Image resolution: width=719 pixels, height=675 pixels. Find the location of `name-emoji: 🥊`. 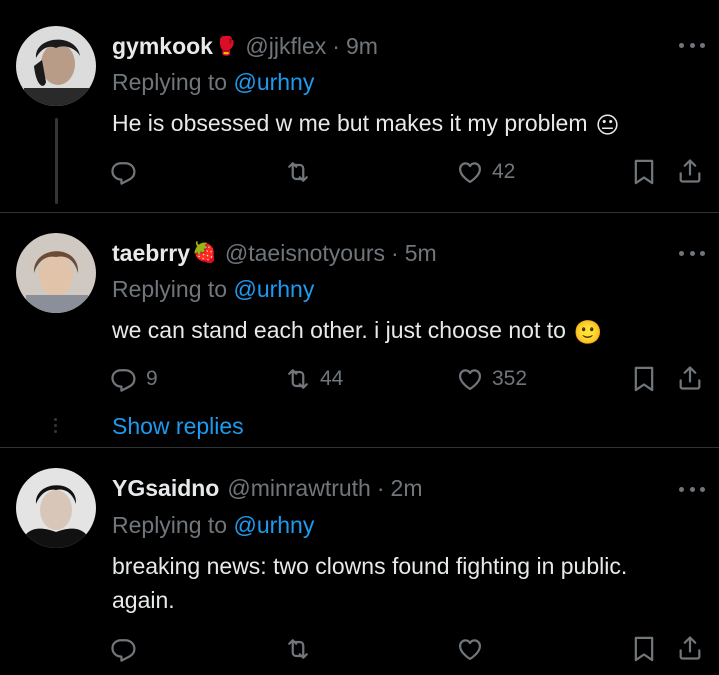

name-emoji: 🥊 is located at coordinates (226, 46).